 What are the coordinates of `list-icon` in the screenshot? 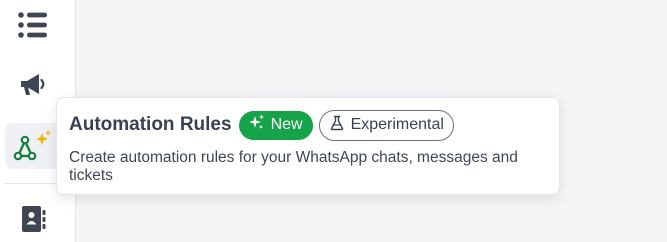 It's located at (33, 25).